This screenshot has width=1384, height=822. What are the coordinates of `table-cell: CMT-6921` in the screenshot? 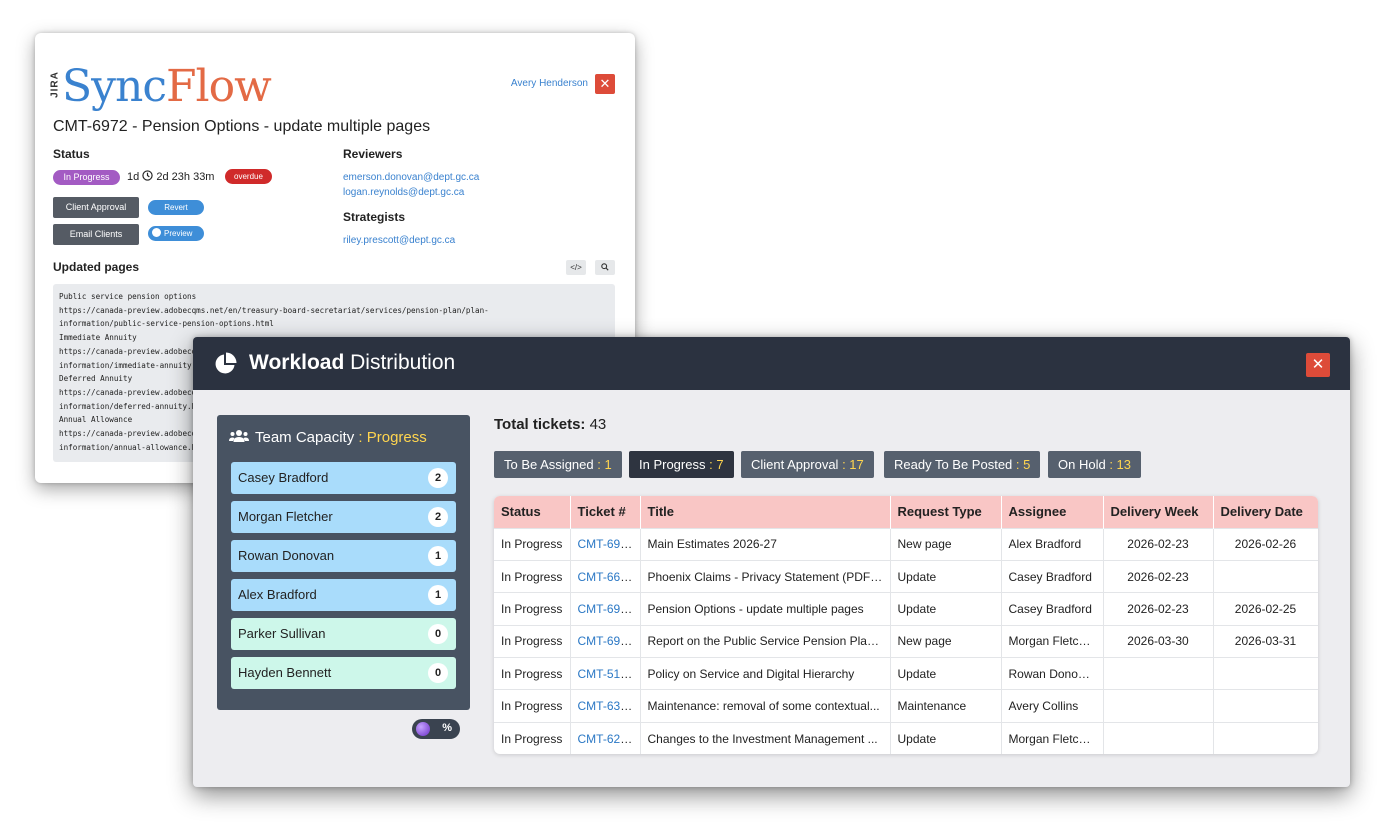 It's located at (605, 641).